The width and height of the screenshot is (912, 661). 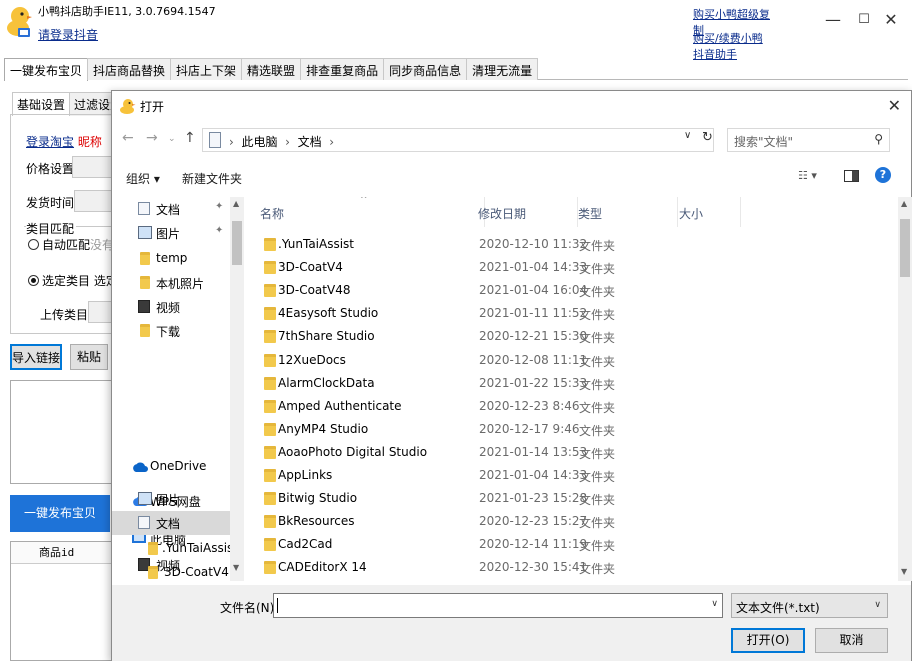 I want to click on document-icon, so click(x=144, y=208).